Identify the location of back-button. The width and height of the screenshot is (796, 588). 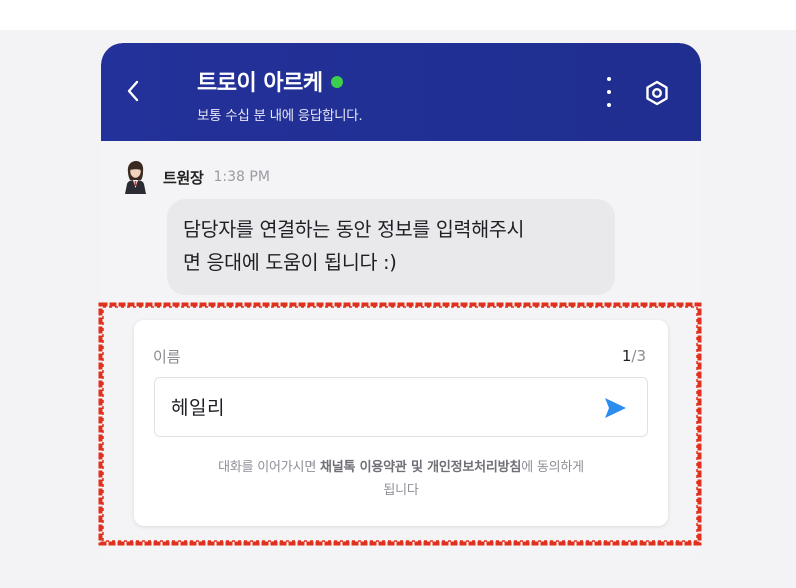
(133, 91).